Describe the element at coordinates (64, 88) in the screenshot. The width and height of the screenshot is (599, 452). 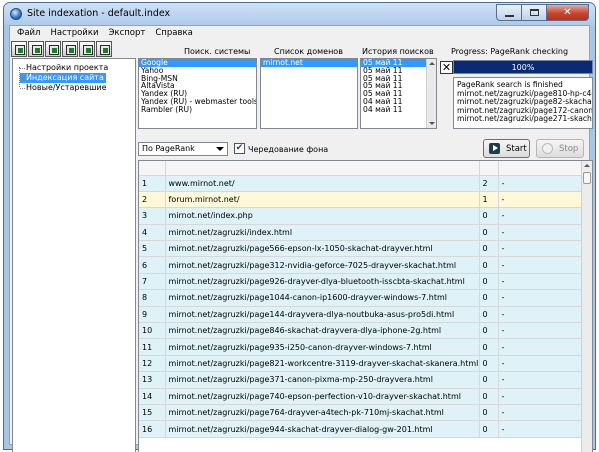
I see `tree-item-new-obsolete: Новые/Устаревшие` at that location.